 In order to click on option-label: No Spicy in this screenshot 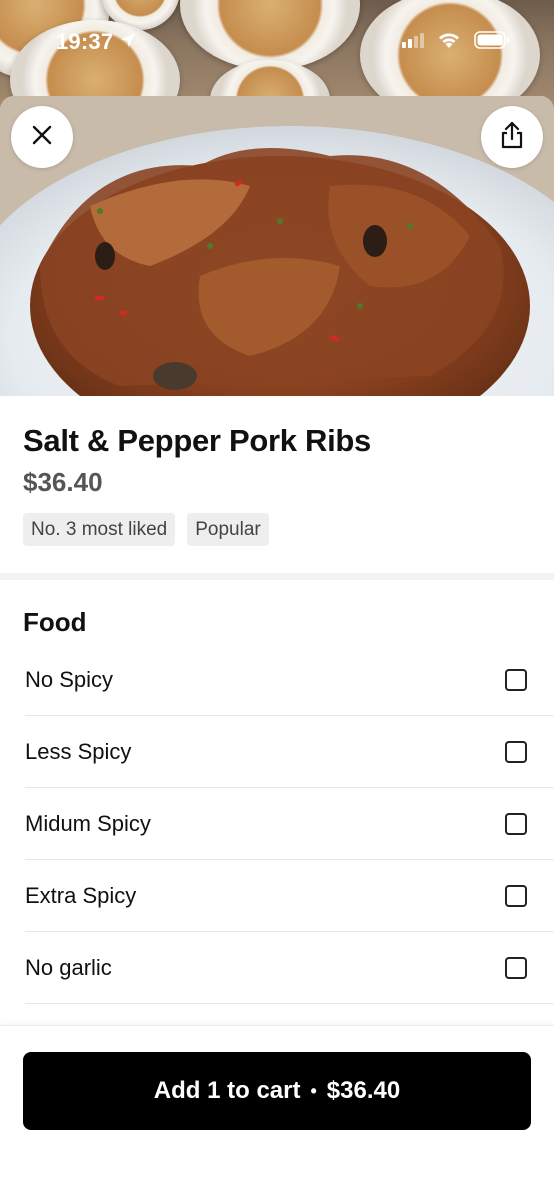, I will do `click(69, 679)`.